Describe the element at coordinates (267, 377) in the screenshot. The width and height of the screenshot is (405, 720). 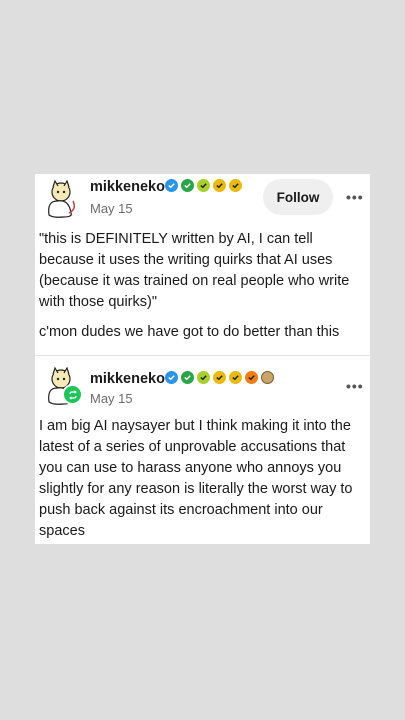
I see `cookie-badge-icon` at that location.